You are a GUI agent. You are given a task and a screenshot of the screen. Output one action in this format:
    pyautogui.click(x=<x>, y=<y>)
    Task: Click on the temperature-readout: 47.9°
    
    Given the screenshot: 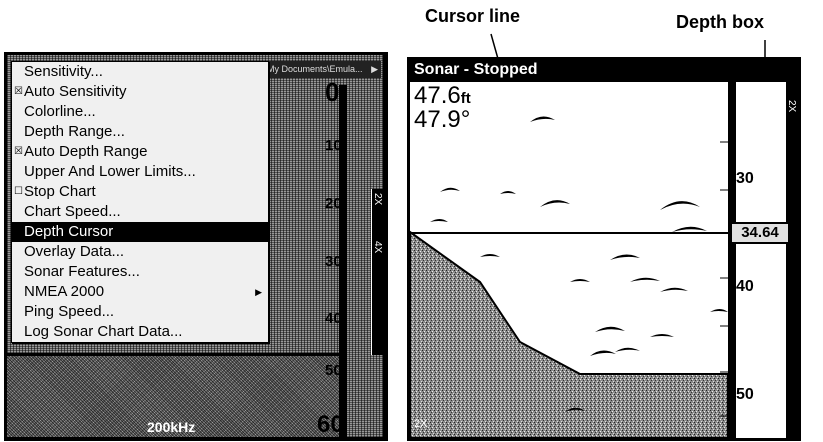 What is the action you would take?
    pyautogui.click(x=442, y=119)
    